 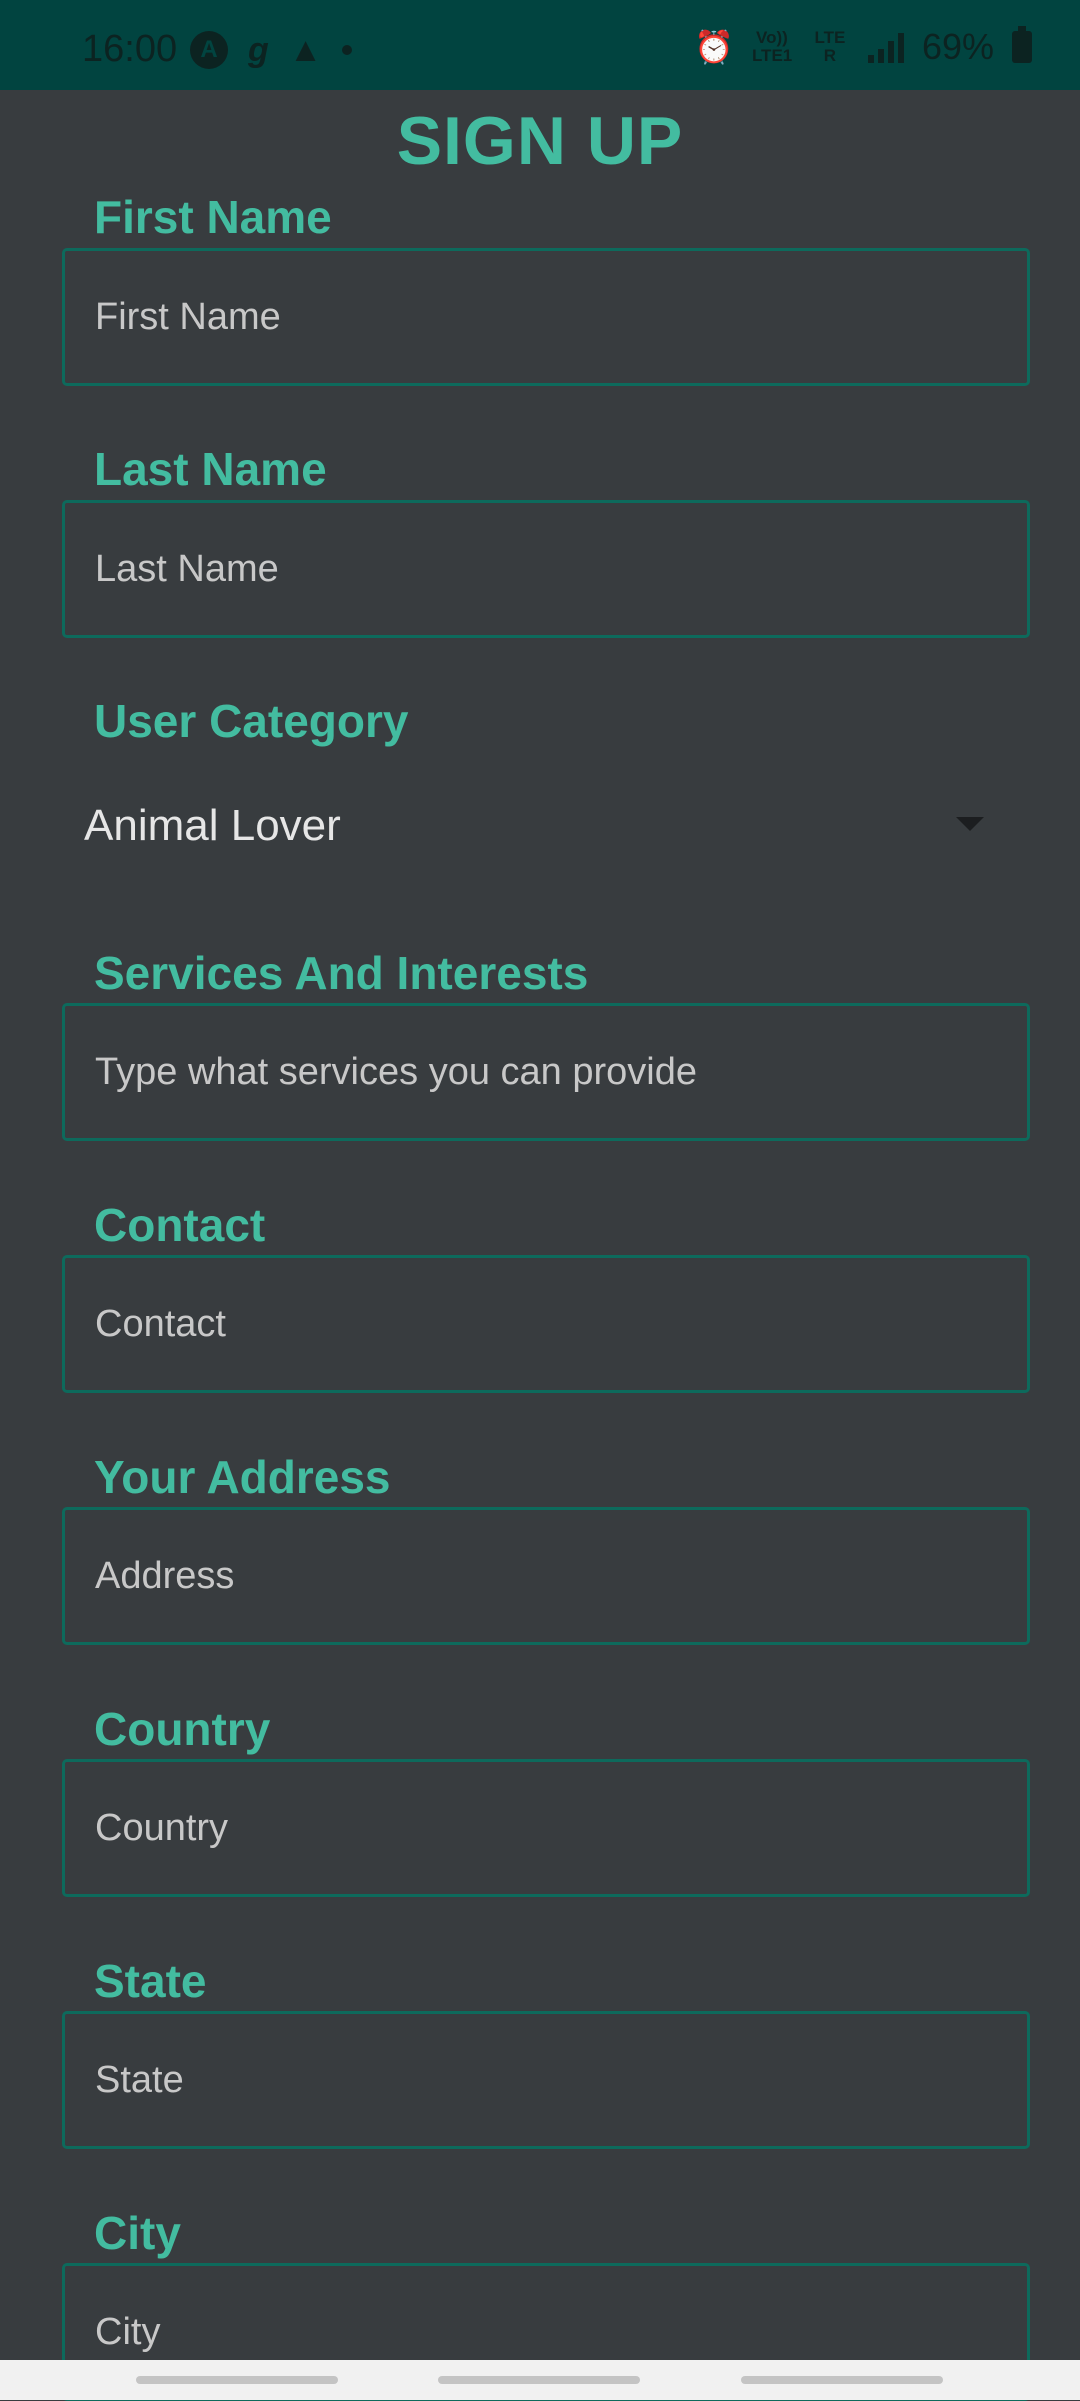 What do you see at coordinates (242, 1477) in the screenshot?
I see `address-label: Your Address` at bounding box center [242, 1477].